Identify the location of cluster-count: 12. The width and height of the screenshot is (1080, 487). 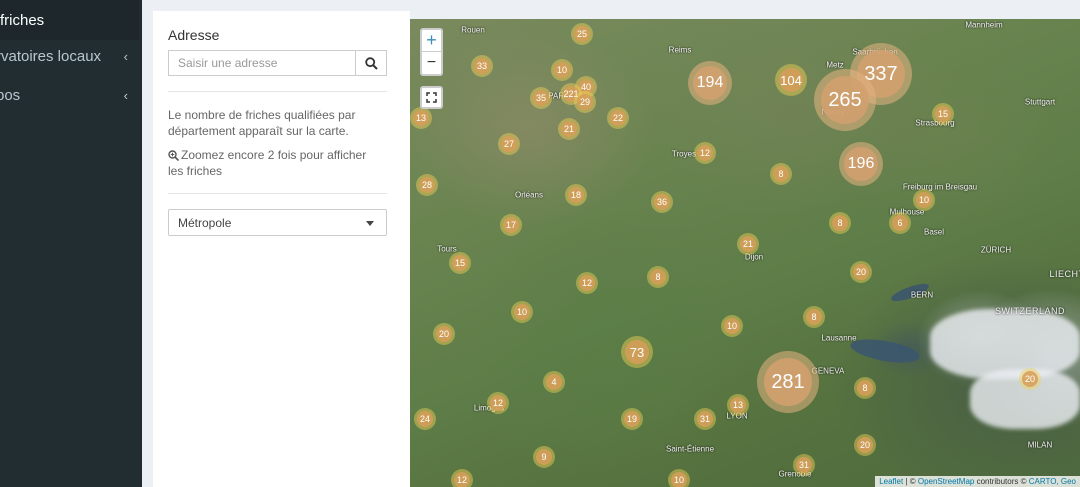
(587, 283).